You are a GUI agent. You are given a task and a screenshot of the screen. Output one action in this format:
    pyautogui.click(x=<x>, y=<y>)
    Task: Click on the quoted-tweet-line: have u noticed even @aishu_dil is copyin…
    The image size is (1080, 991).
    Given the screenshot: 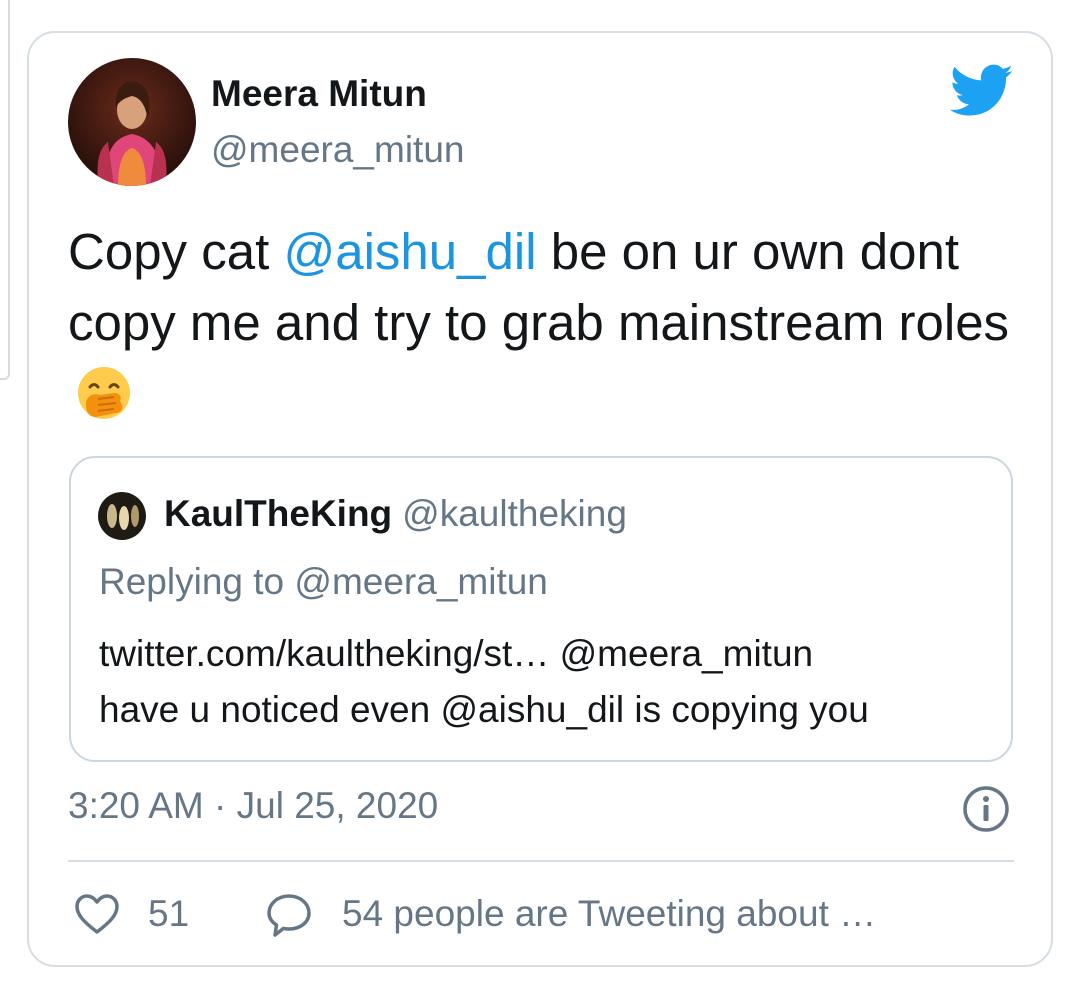 What is the action you would take?
    pyautogui.click(x=484, y=709)
    